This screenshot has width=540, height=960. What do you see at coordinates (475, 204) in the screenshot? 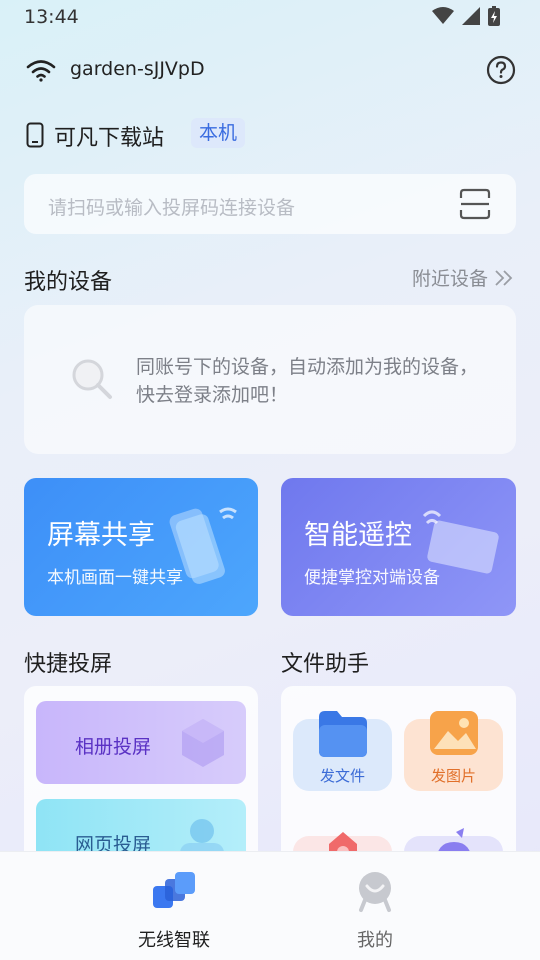
I see `scan-icon` at bounding box center [475, 204].